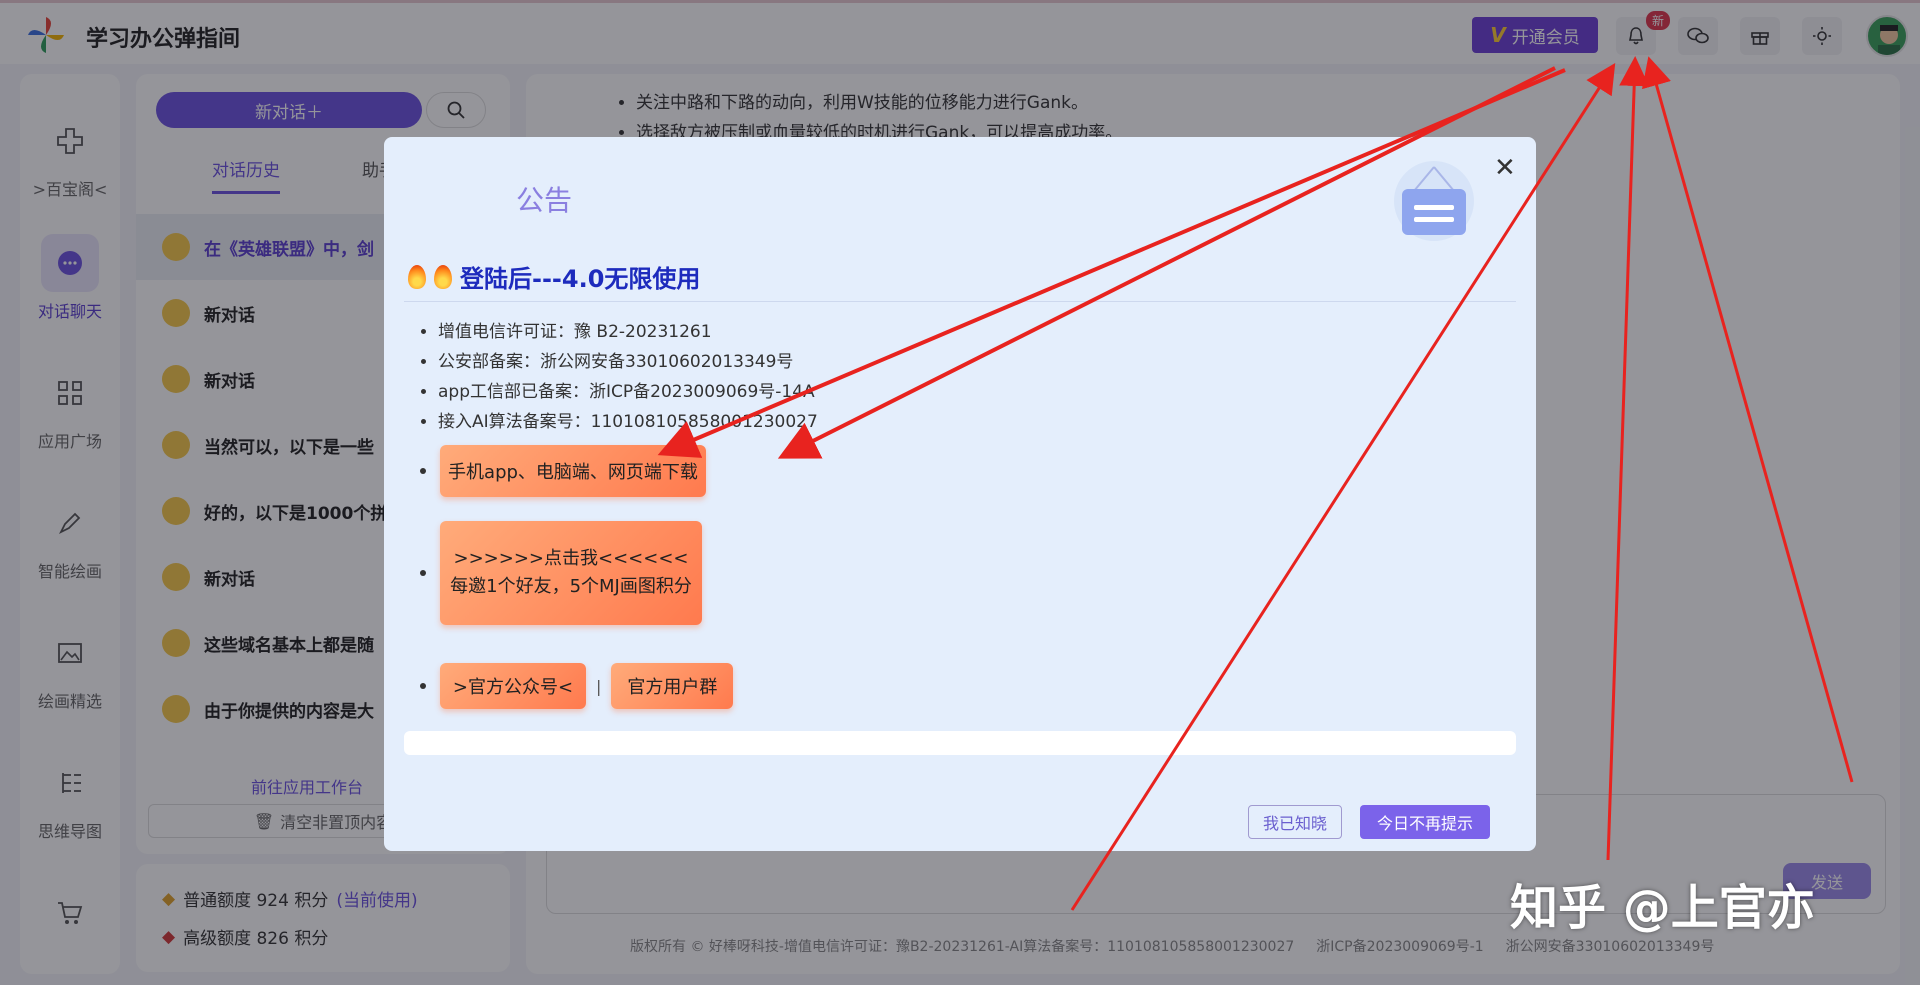 Image resolution: width=1920 pixels, height=985 pixels. What do you see at coordinates (628, 392) in the screenshot?
I see `license-item: app工信部已备案：浙ICP备2023009069号-14A` at bounding box center [628, 392].